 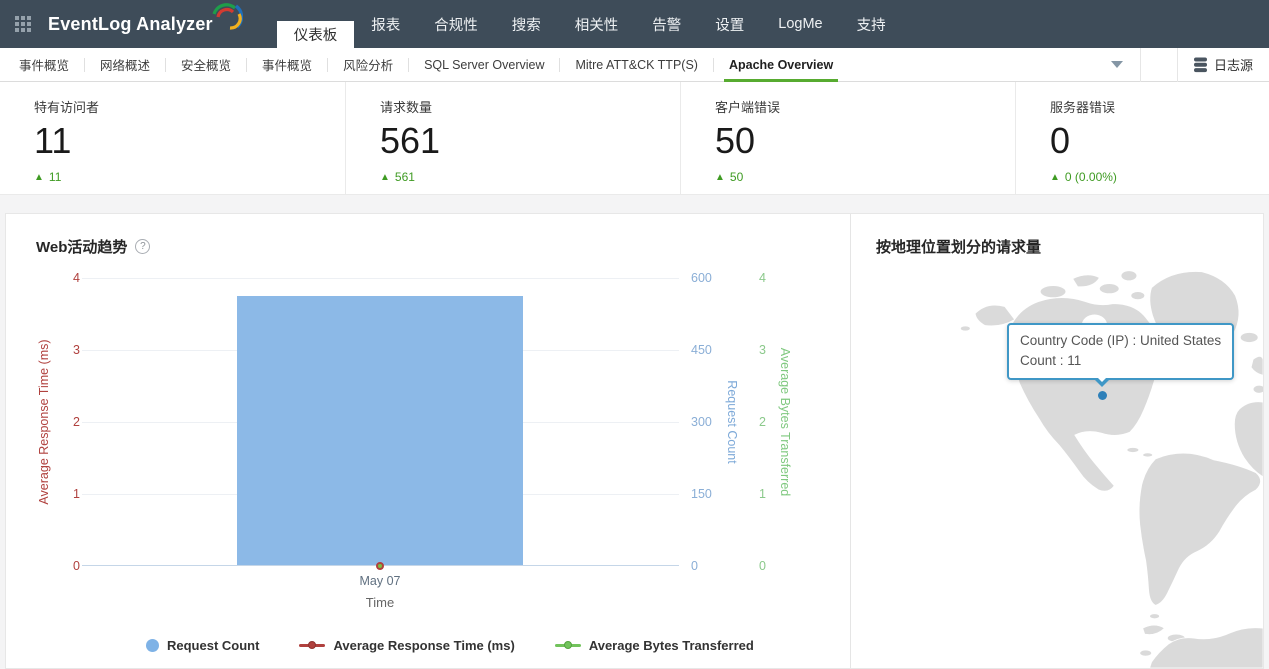 I want to click on main-tabs: 仪表板 报表 合规性 搜索 相关性 告警 设置 LogMe 支持, so click(x=589, y=24).